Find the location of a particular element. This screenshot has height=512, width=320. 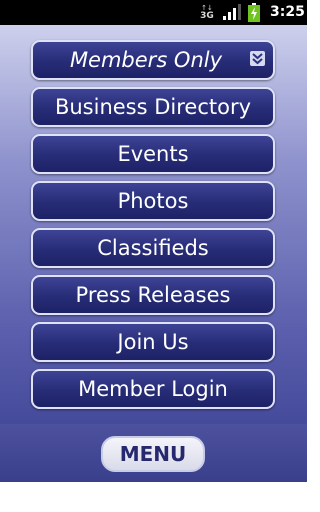

battery-charging-icon is located at coordinates (254, 12).